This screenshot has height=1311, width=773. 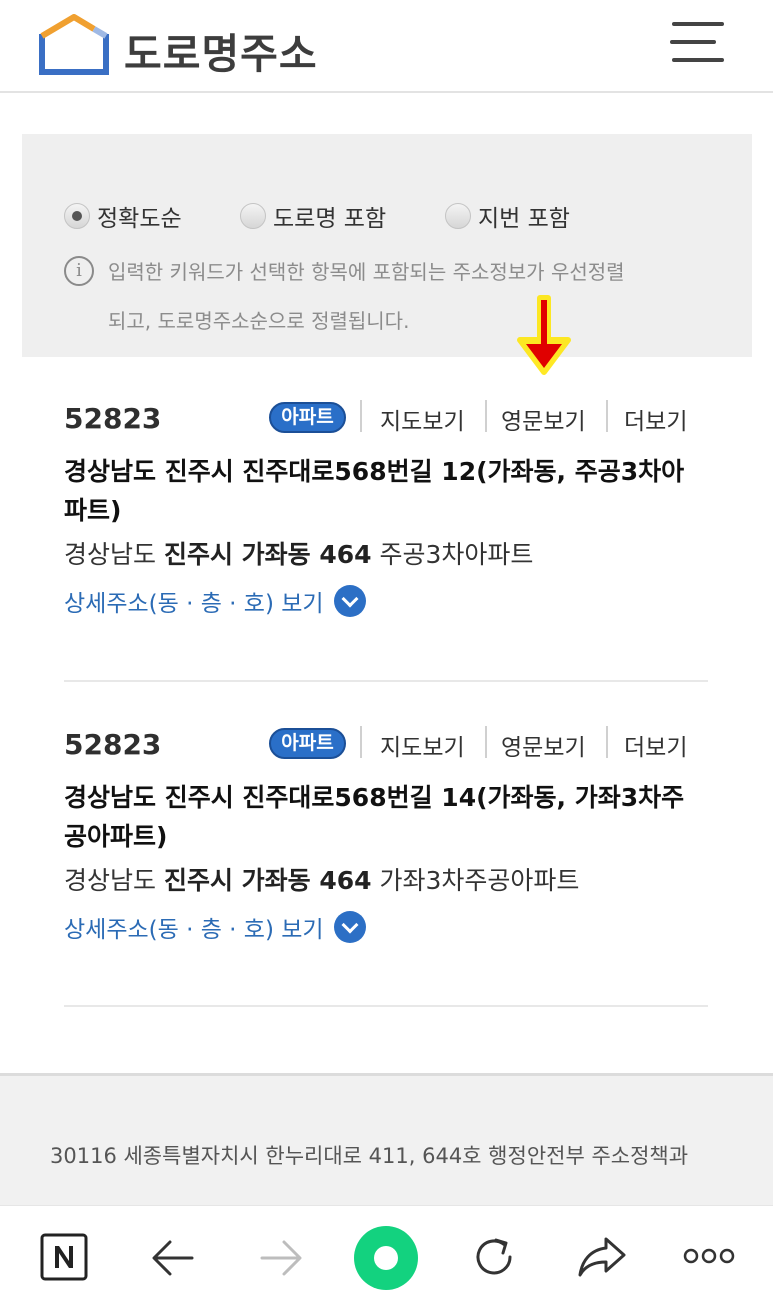 What do you see at coordinates (456, 554) in the screenshot?
I see `jibun-suffix: 주공3차아파트` at bounding box center [456, 554].